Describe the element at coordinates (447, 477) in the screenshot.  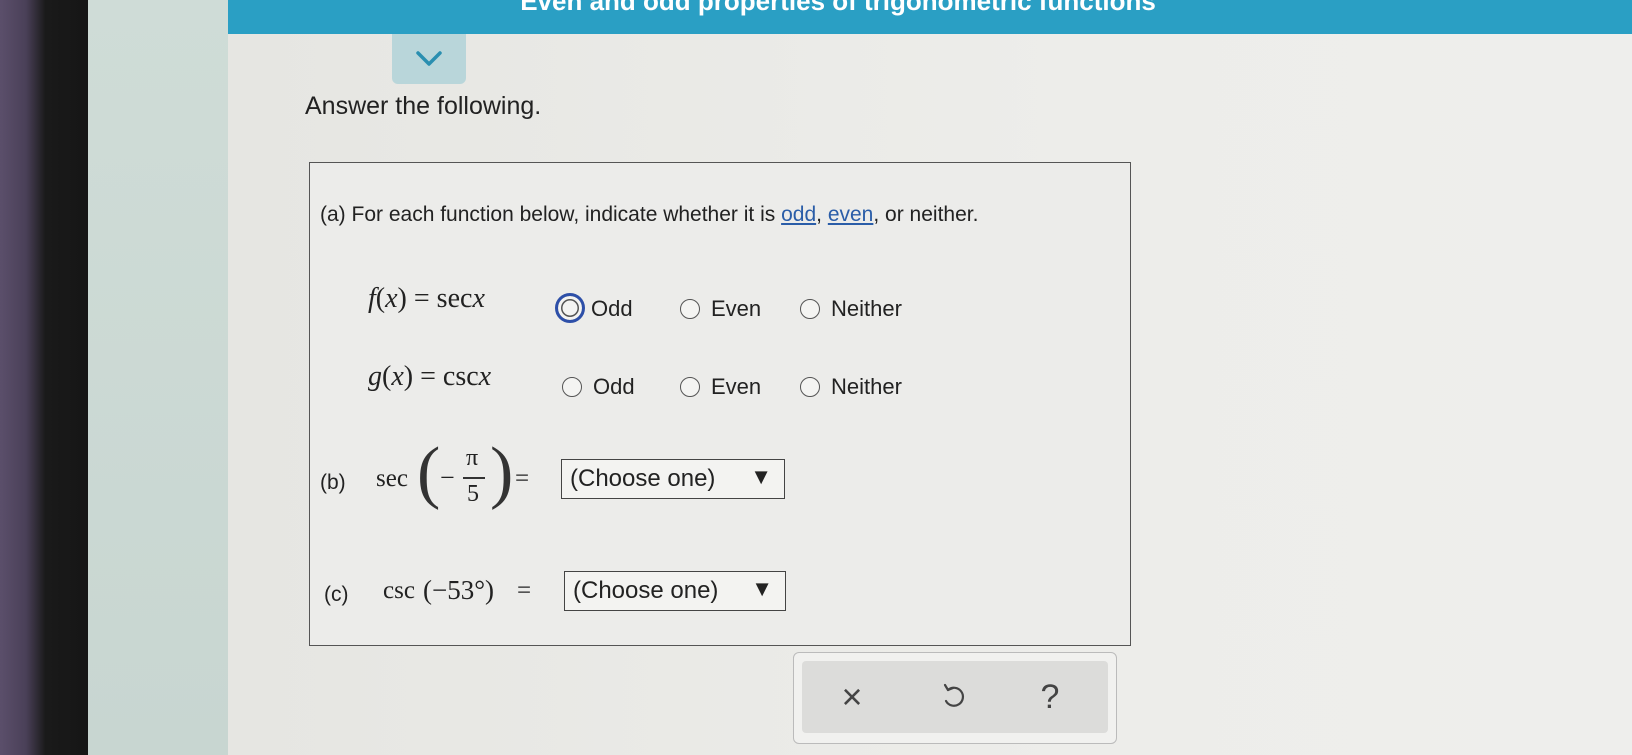
I see `part-b-minus: −` at that location.